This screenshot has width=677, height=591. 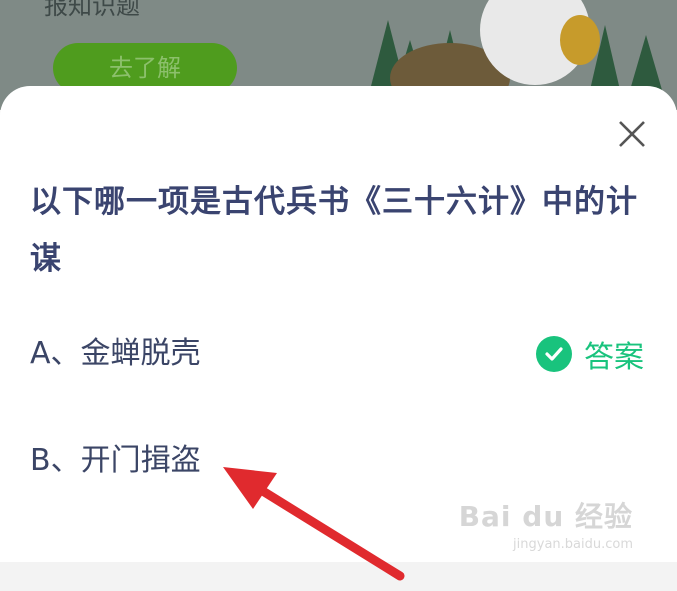 What do you see at coordinates (334, 230) in the screenshot?
I see `question-text: 以下哪一项是古代兵书《三十六计》中的计谋` at bounding box center [334, 230].